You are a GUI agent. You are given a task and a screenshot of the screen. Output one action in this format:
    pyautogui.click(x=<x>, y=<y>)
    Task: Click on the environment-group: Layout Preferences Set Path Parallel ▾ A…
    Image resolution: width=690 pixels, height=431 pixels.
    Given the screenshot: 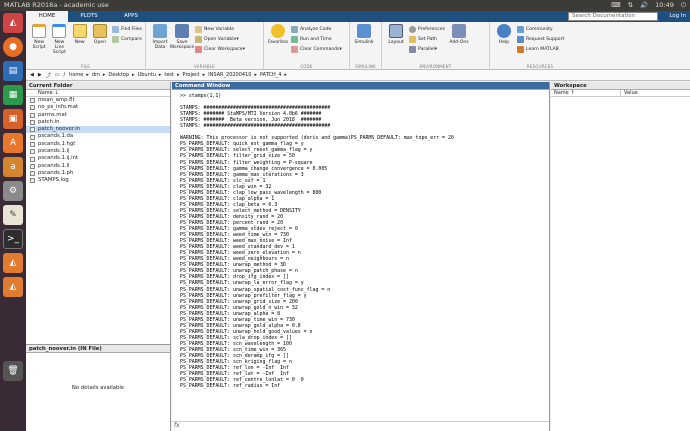 What is the action you would take?
    pyautogui.click(x=436, y=46)
    